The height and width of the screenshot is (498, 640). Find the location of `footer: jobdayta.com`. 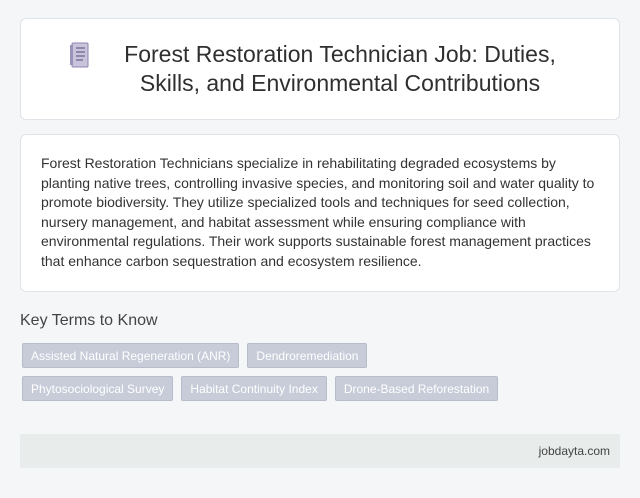

footer: jobdayta.com is located at coordinates (320, 451).